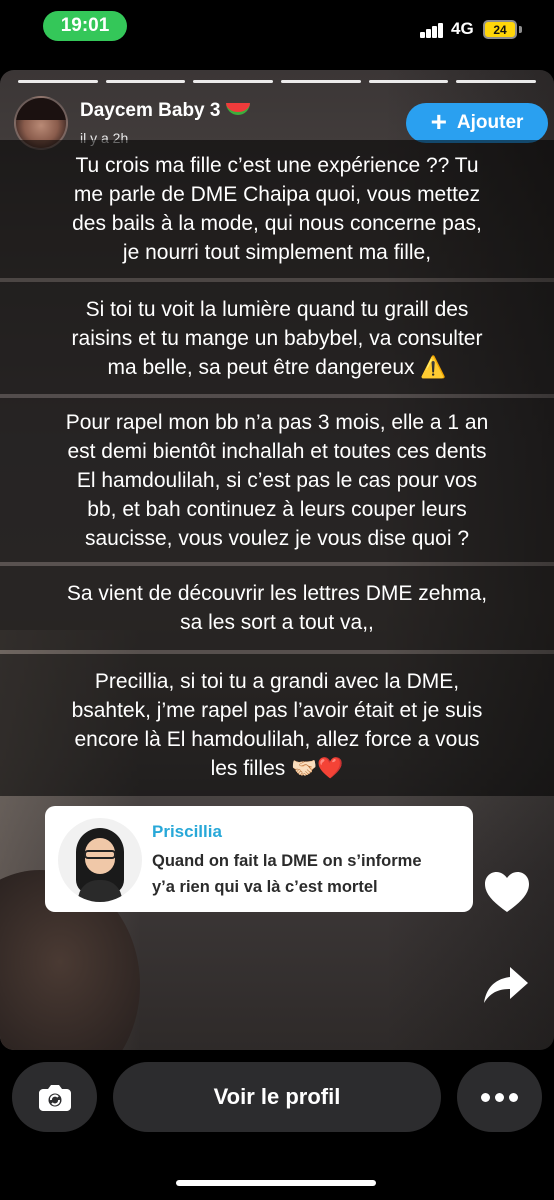 The image size is (554, 1200). I want to click on network-type: 4G, so click(462, 28).